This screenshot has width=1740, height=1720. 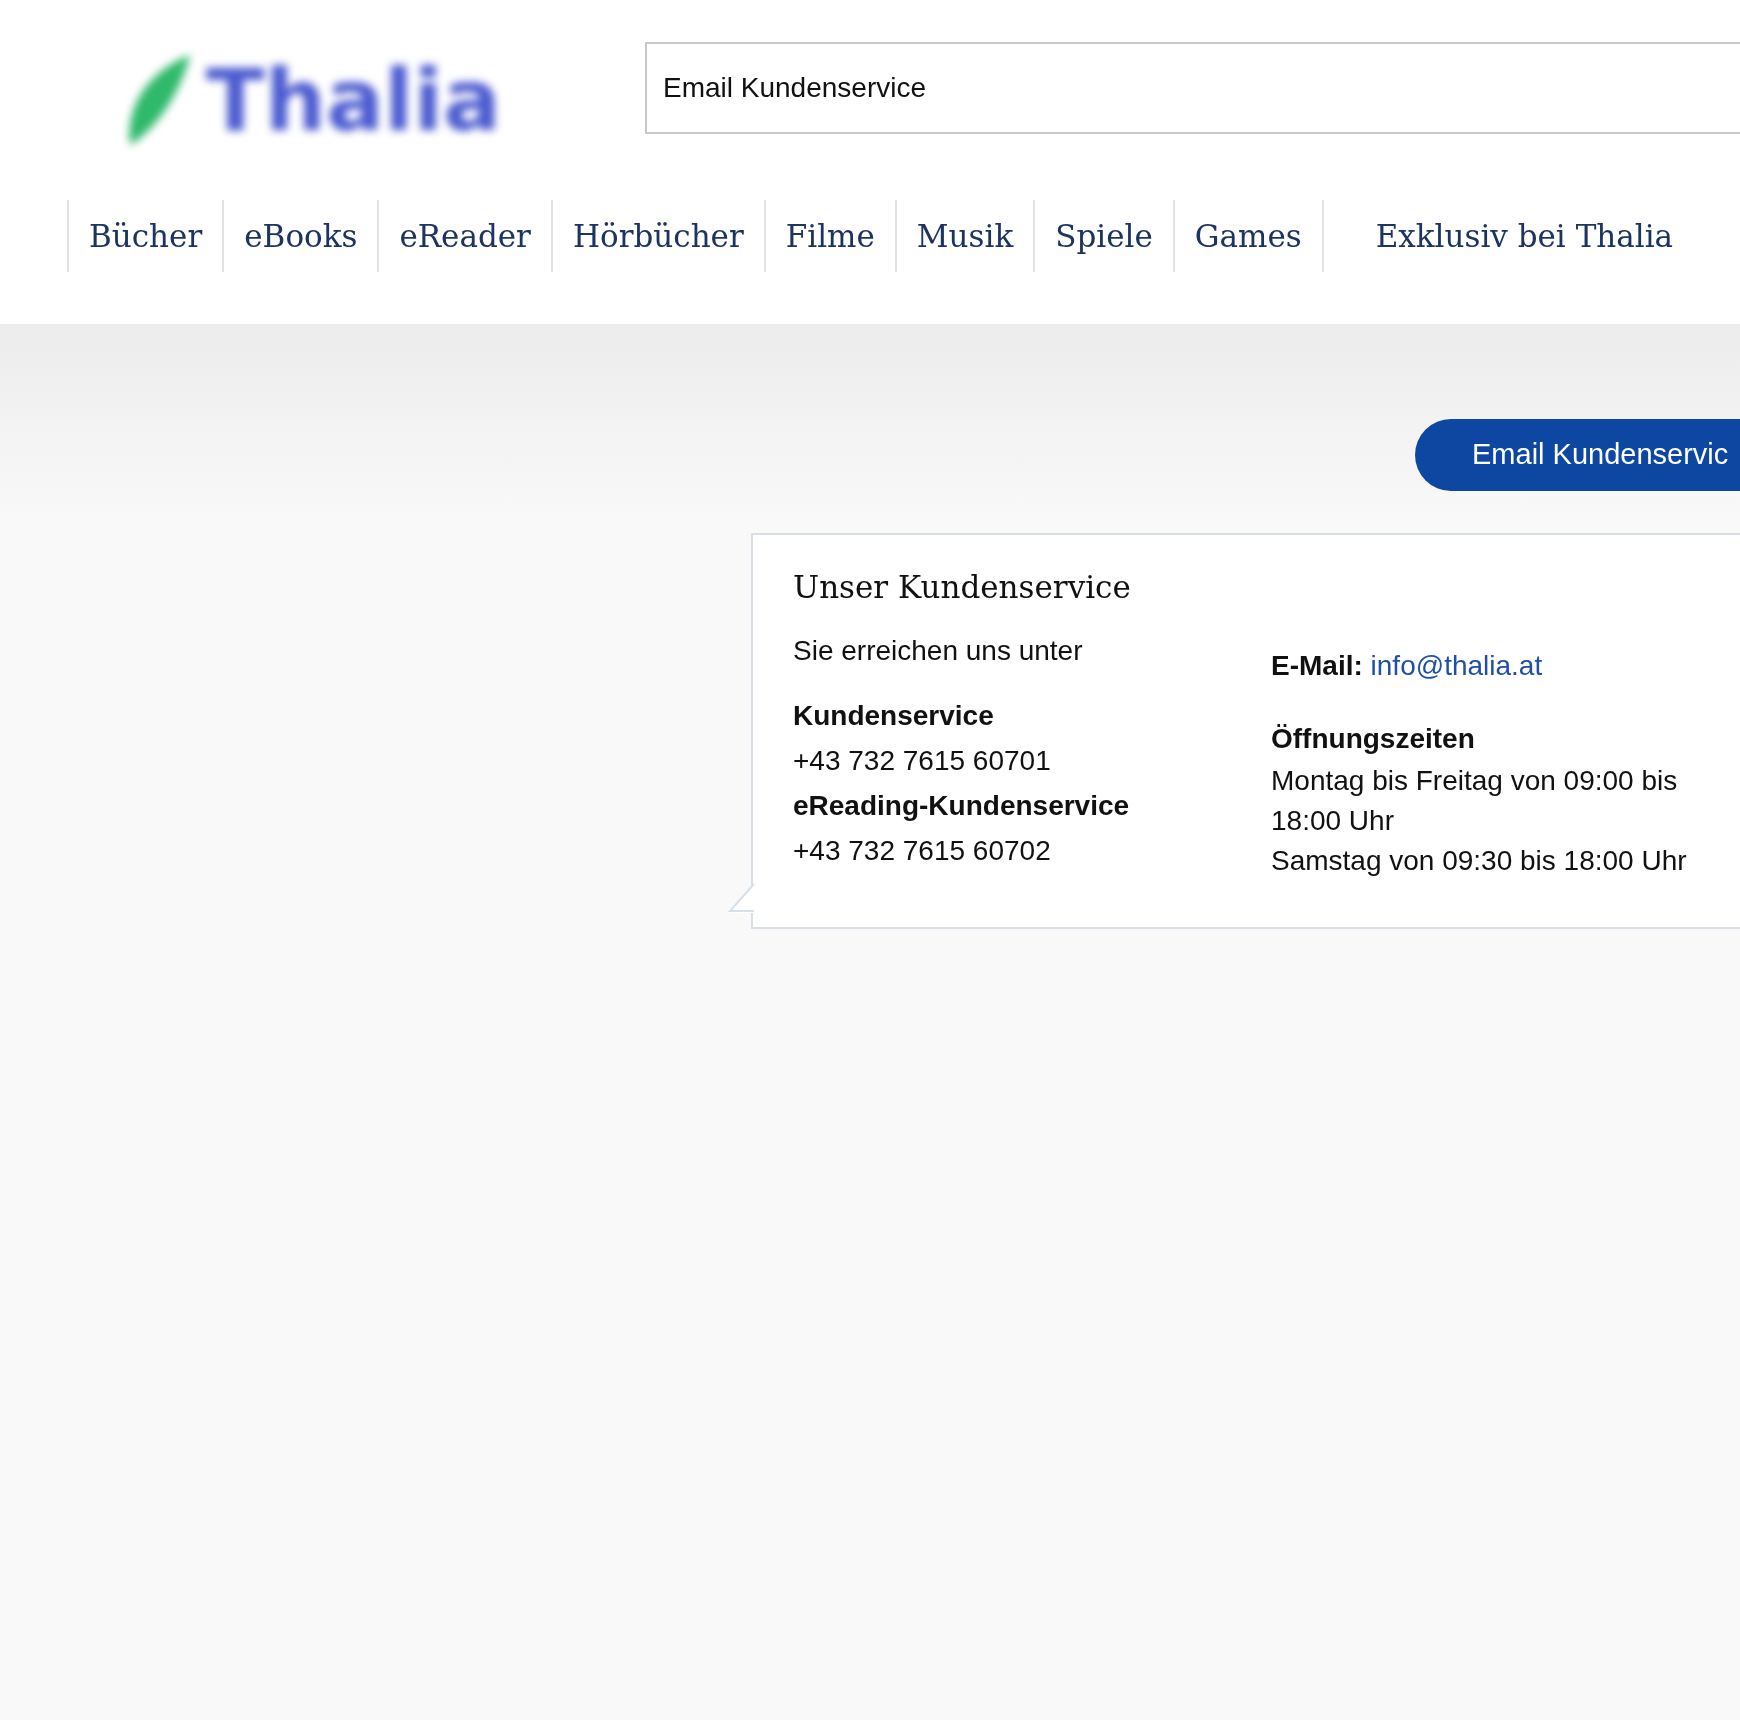 I want to click on email-service-button: Email Kundenservic, so click(x=1577, y=455).